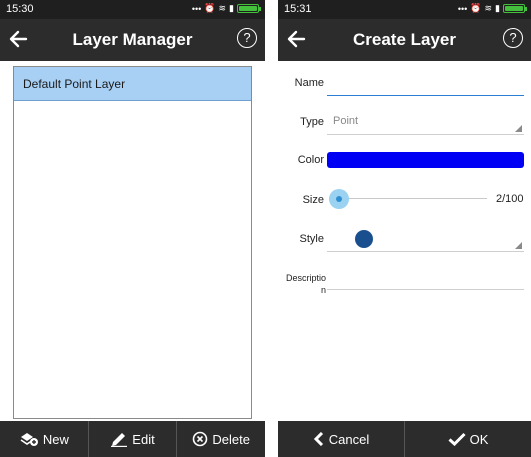 This screenshot has height=457, width=531. I want to click on status-time: 15:30, so click(20, 9).